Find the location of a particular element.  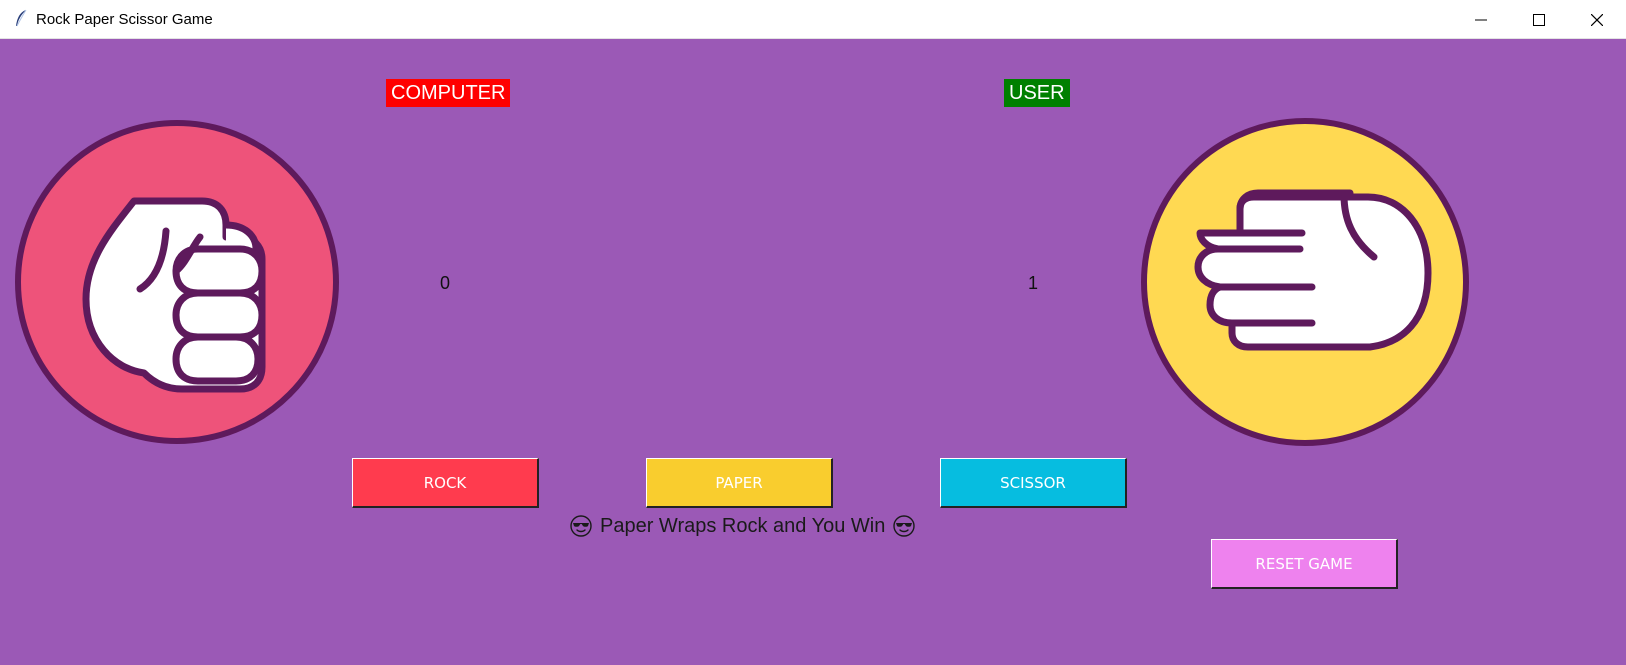

user-label: USER is located at coordinates (1037, 93).